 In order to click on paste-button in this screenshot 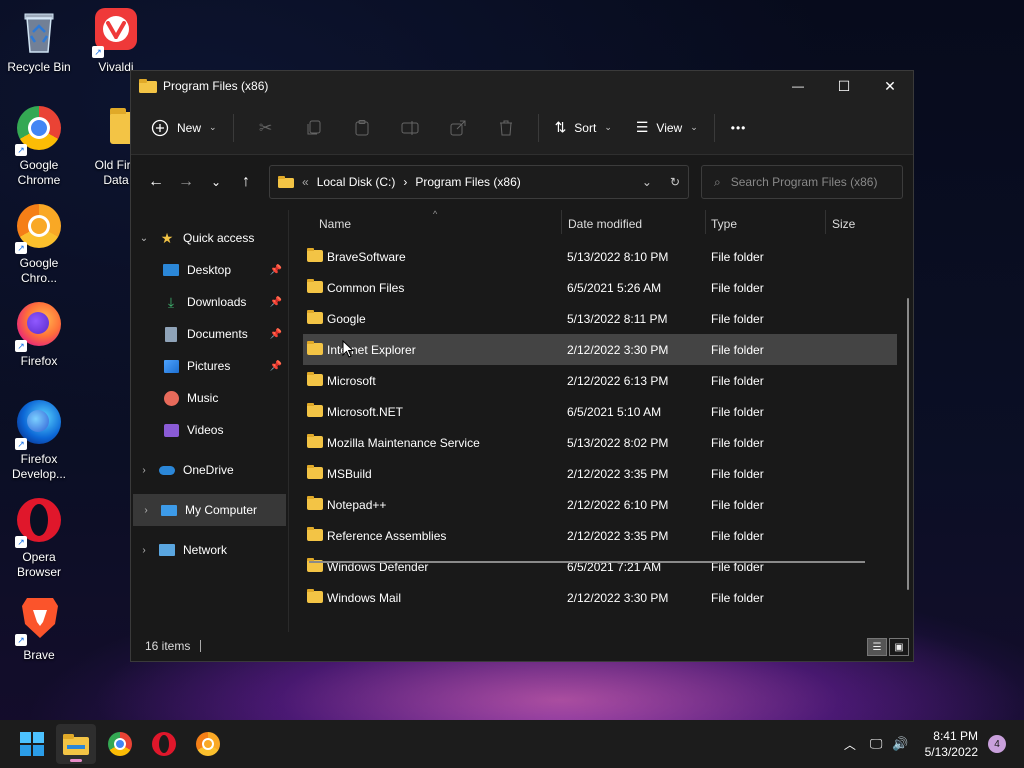, I will do `click(362, 127)`.